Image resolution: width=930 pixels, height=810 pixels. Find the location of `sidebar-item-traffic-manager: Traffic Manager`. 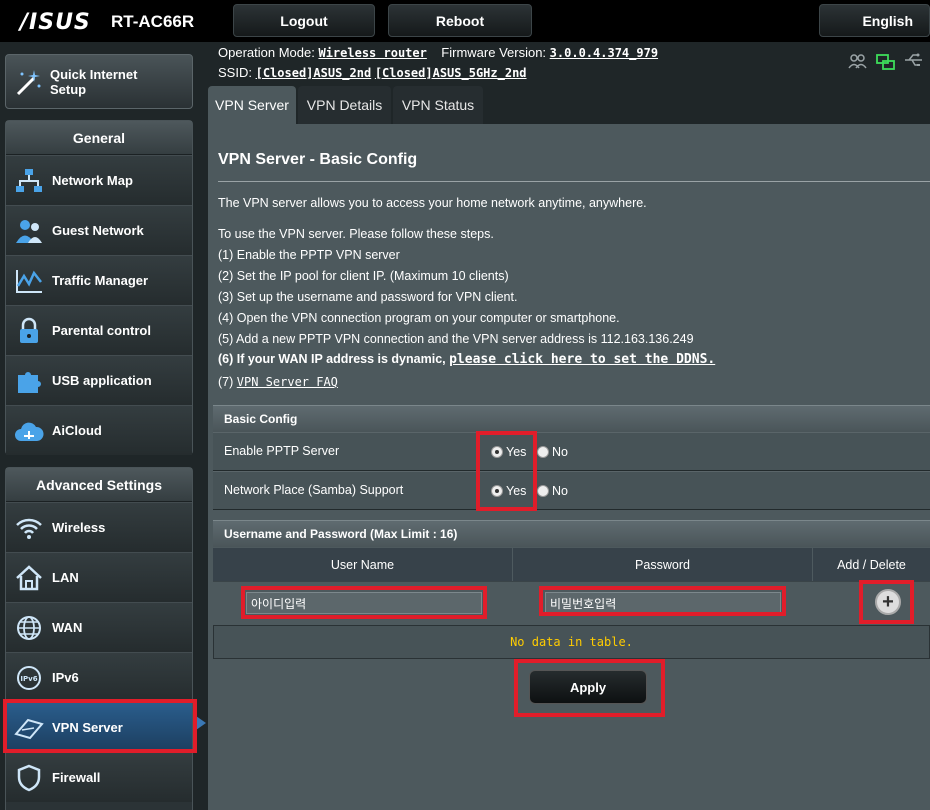

sidebar-item-traffic-manager: Traffic Manager is located at coordinates (99, 280).